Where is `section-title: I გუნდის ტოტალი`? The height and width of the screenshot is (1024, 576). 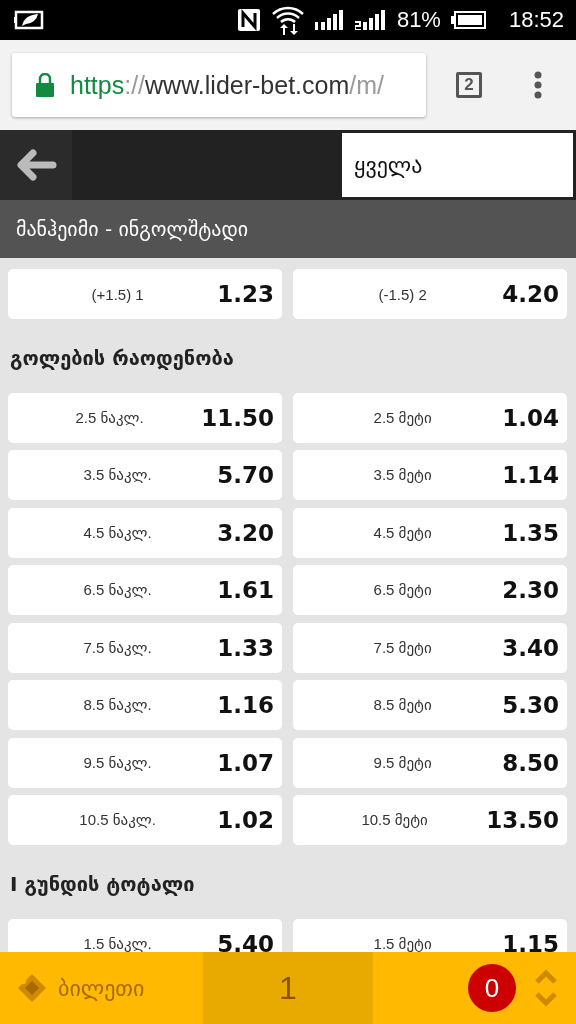
section-title: I გუნდის ტოტალი is located at coordinates (102, 883).